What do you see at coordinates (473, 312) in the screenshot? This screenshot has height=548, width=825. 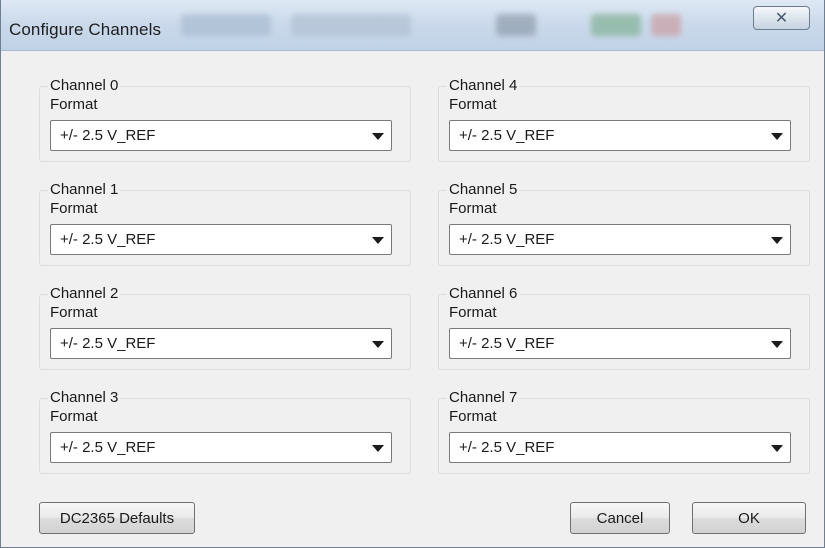 I see `channel-6-format-label: Format` at bounding box center [473, 312].